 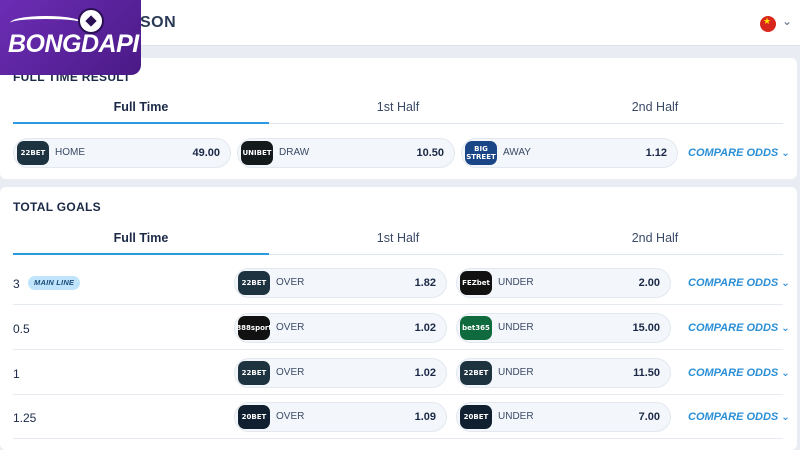 I want to click on logo-swoosh, so click(x=46, y=23).